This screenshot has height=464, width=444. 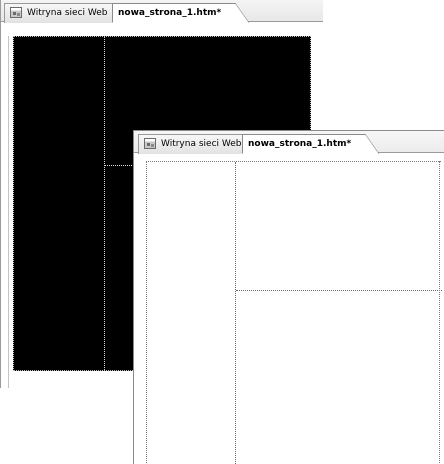 I want to click on frame-horizontal-divider, so click(x=339, y=290).